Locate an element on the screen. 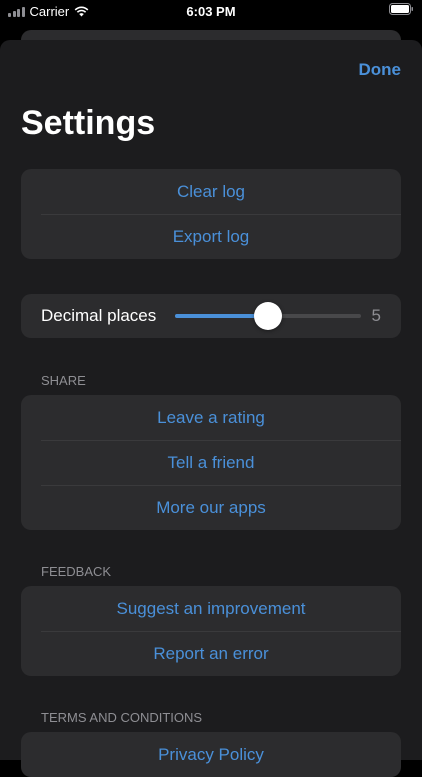 This screenshot has width=422, height=777. clear-log-button: Clear log is located at coordinates (211, 191).